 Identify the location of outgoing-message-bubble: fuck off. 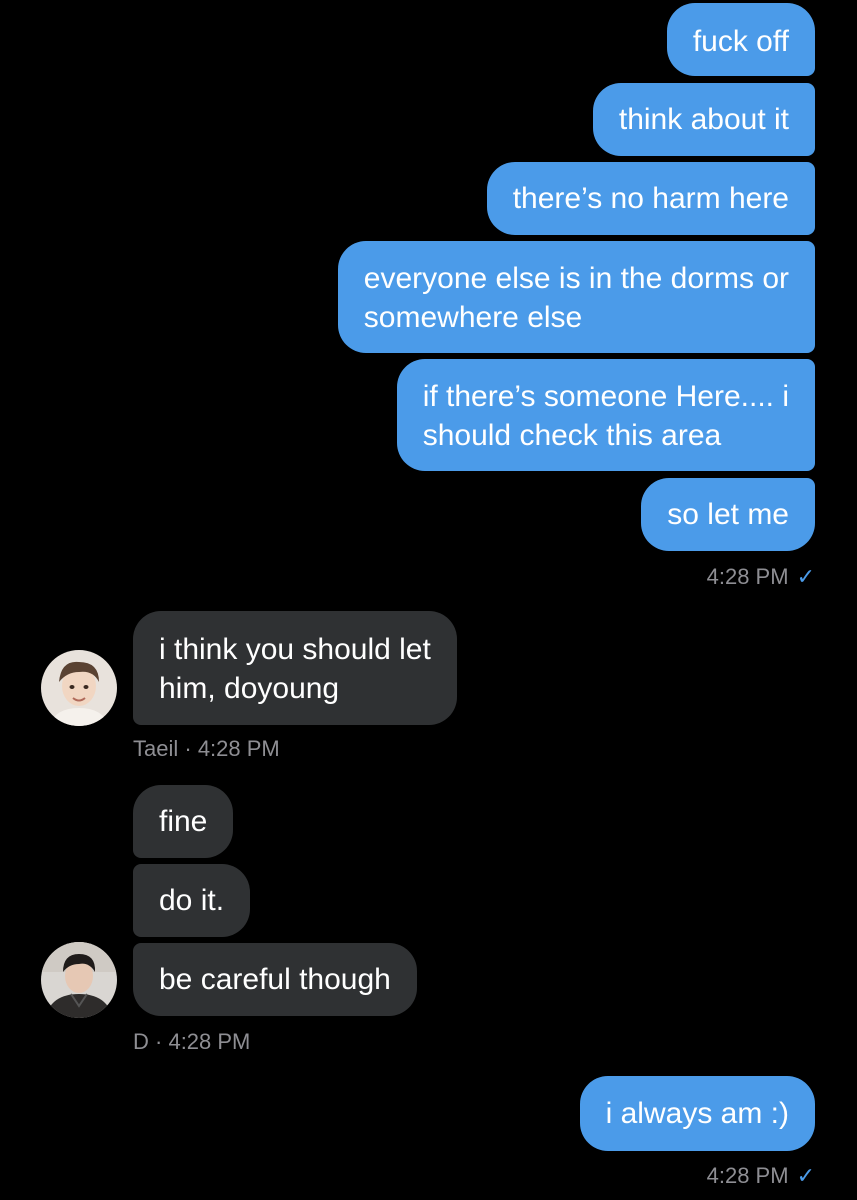
(740, 39).